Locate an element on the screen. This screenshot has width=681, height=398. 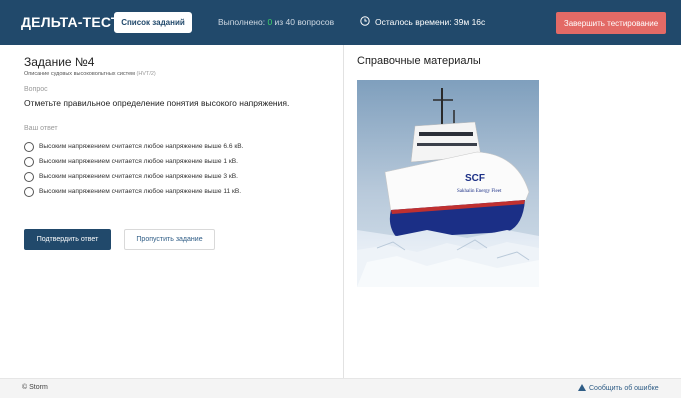
copyright: © Storm is located at coordinates (35, 387).